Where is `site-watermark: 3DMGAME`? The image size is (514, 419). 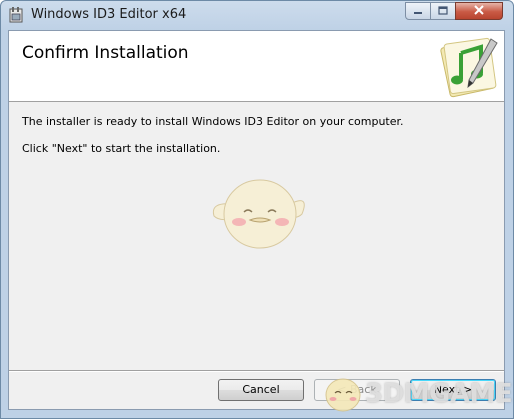 site-watermark: 3DMGAME is located at coordinates (417, 392).